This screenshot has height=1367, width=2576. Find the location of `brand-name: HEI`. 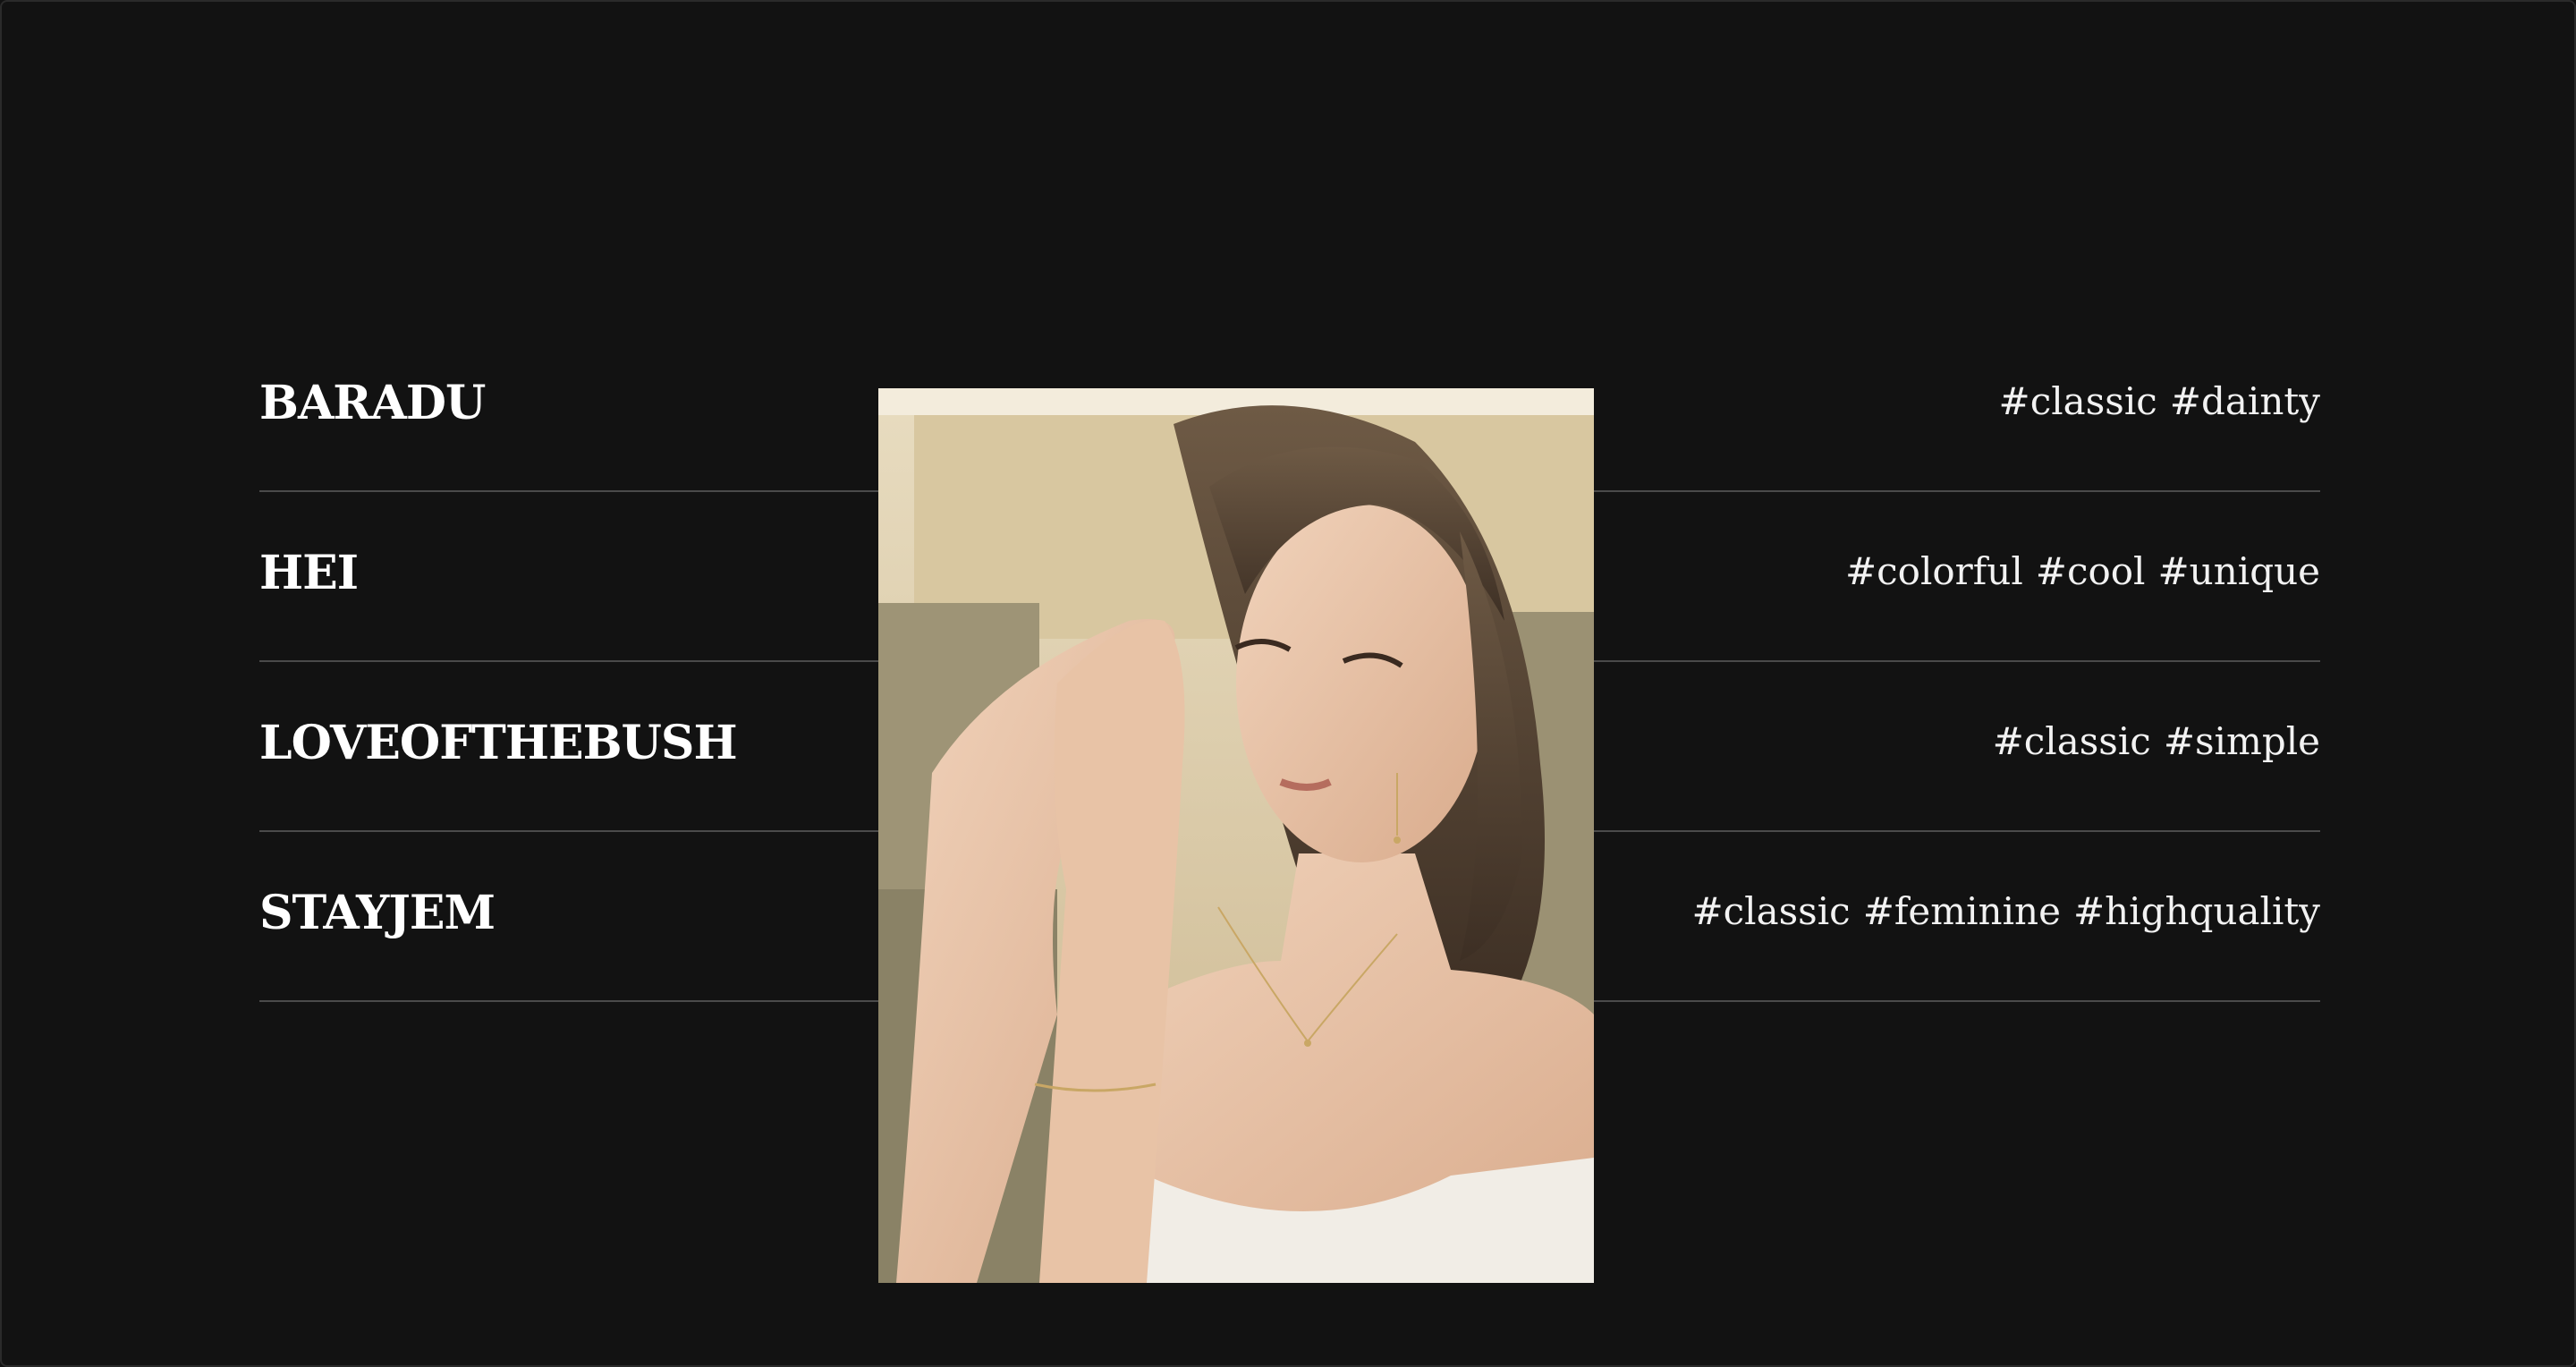

brand-name: HEI is located at coordinates (309, 573).